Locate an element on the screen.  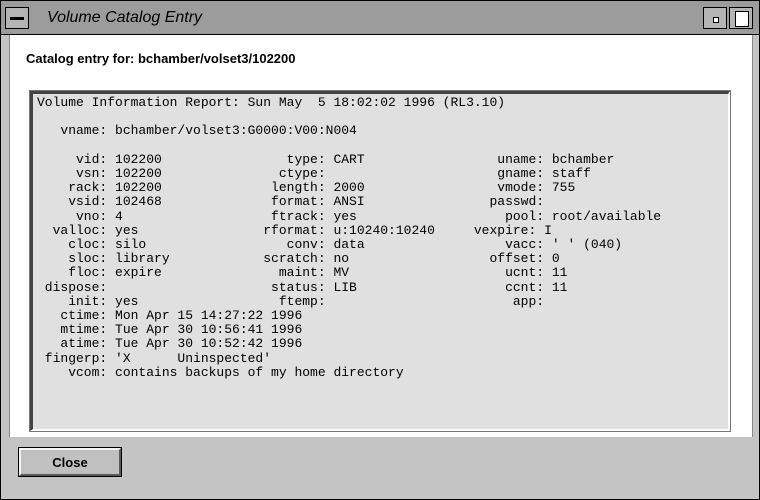
maximize-icon is located at coordinates (741, 18).